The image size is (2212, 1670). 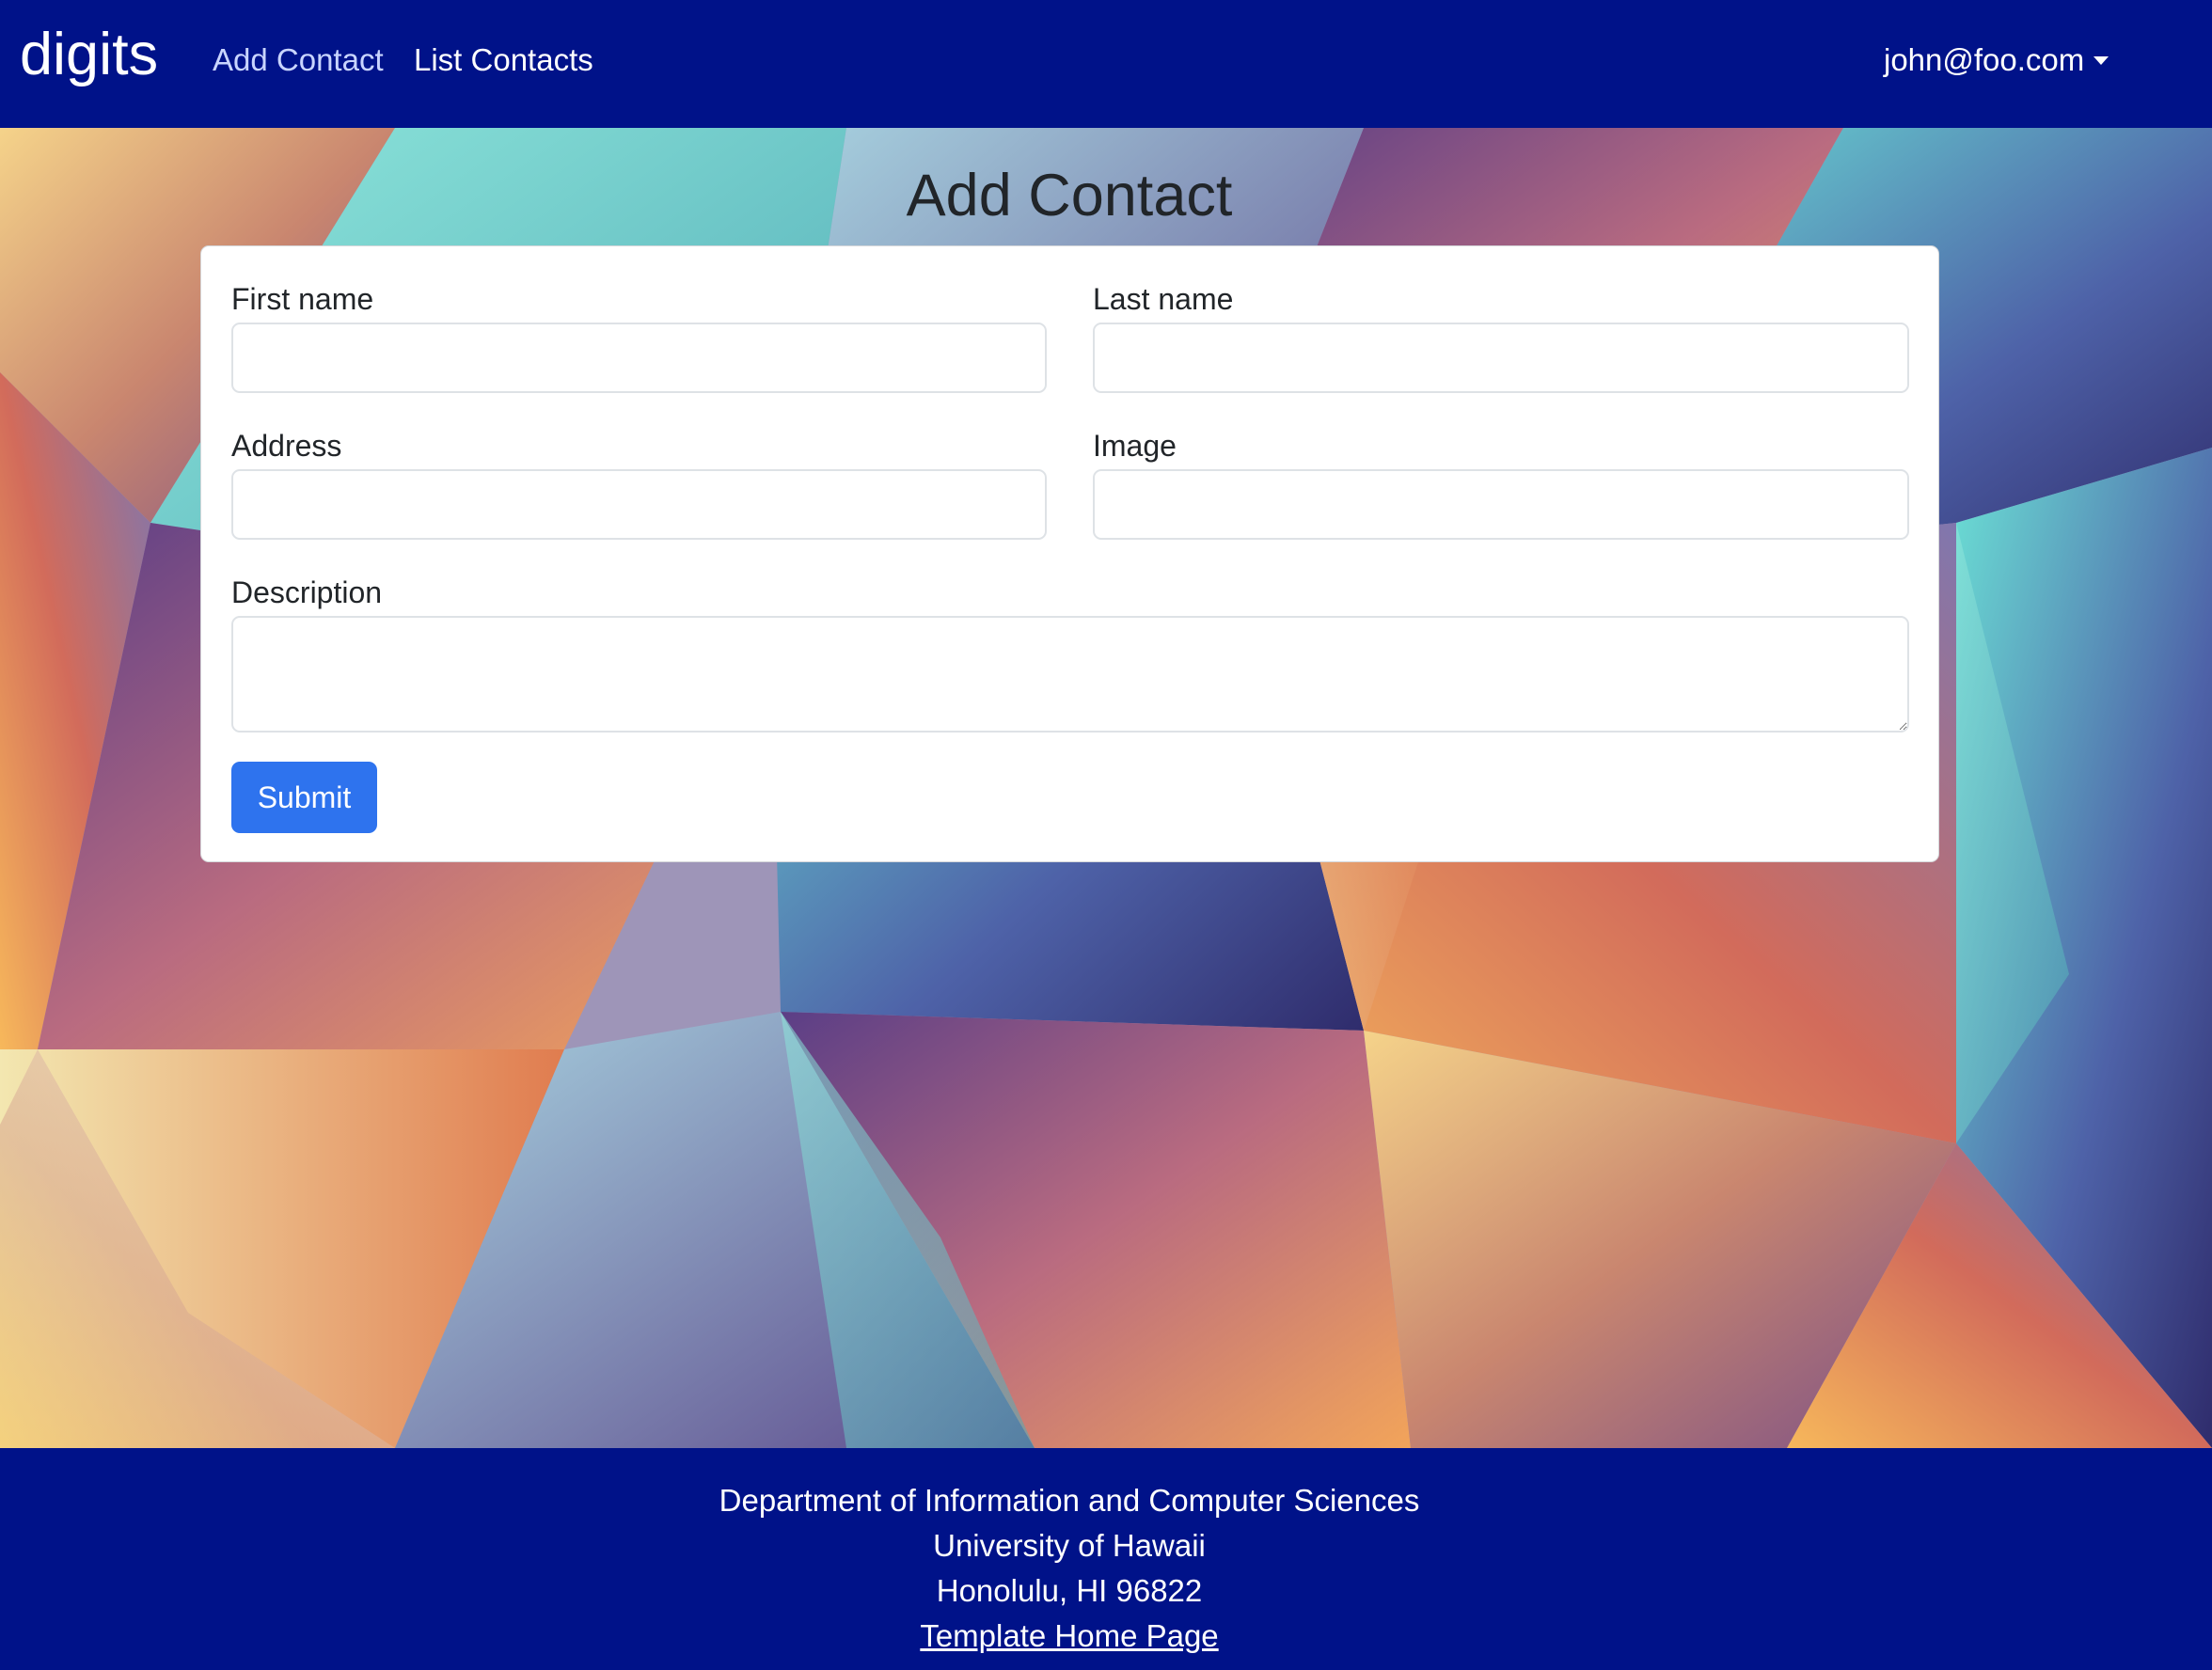 I want to click on last-name-input, so click(x=1501, y=358).